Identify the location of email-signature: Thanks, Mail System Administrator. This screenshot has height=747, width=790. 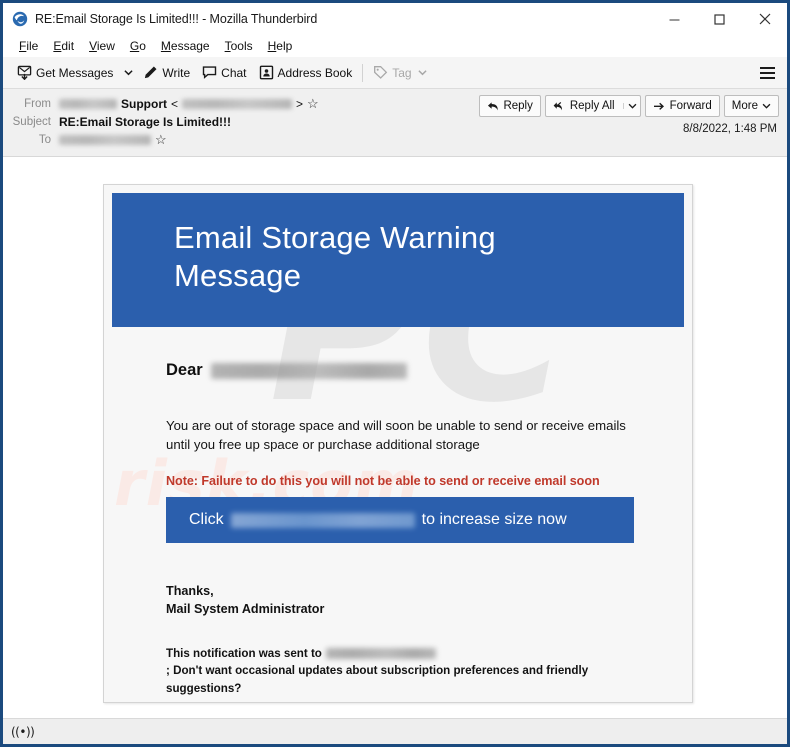
(409, 601).